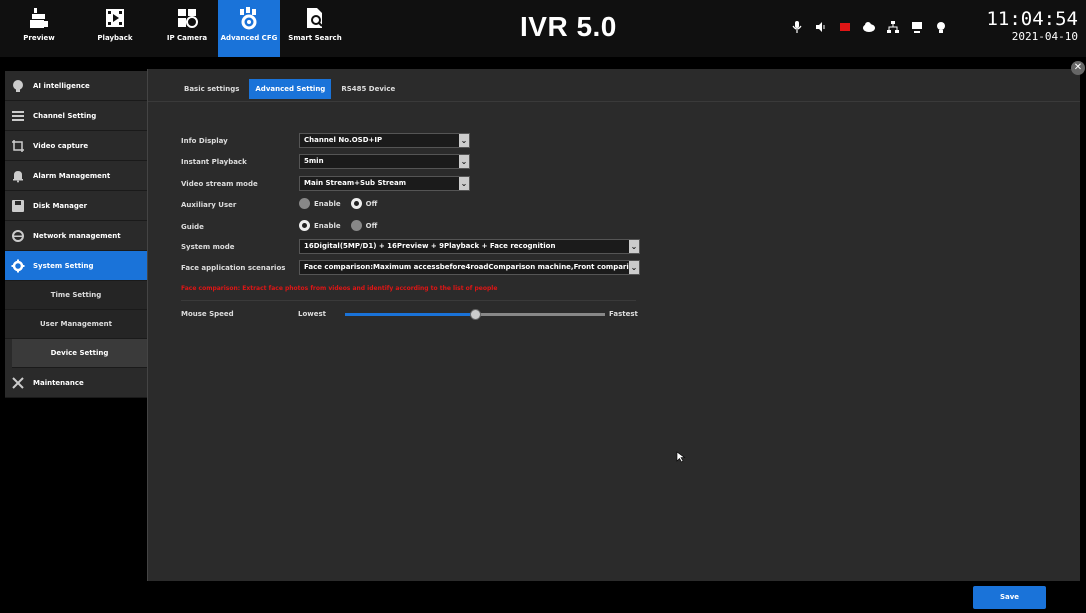 The width and height of the screenshot is (1086, 613). I want to click on sidebar-item-label: Network management, so click(77, 235).